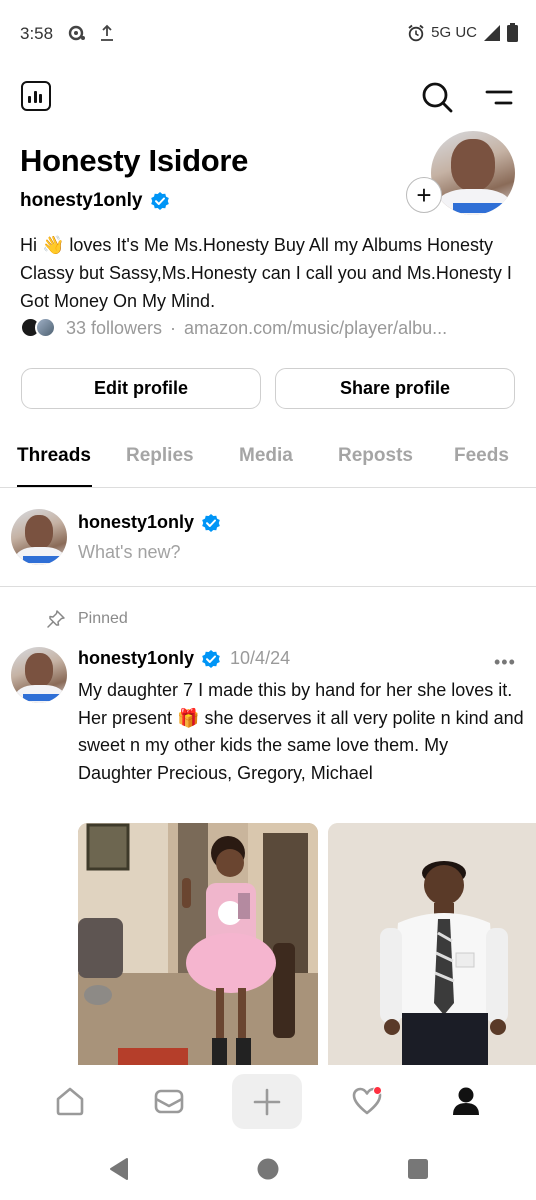  I want to click on plus-icon, so click(267, 1101).